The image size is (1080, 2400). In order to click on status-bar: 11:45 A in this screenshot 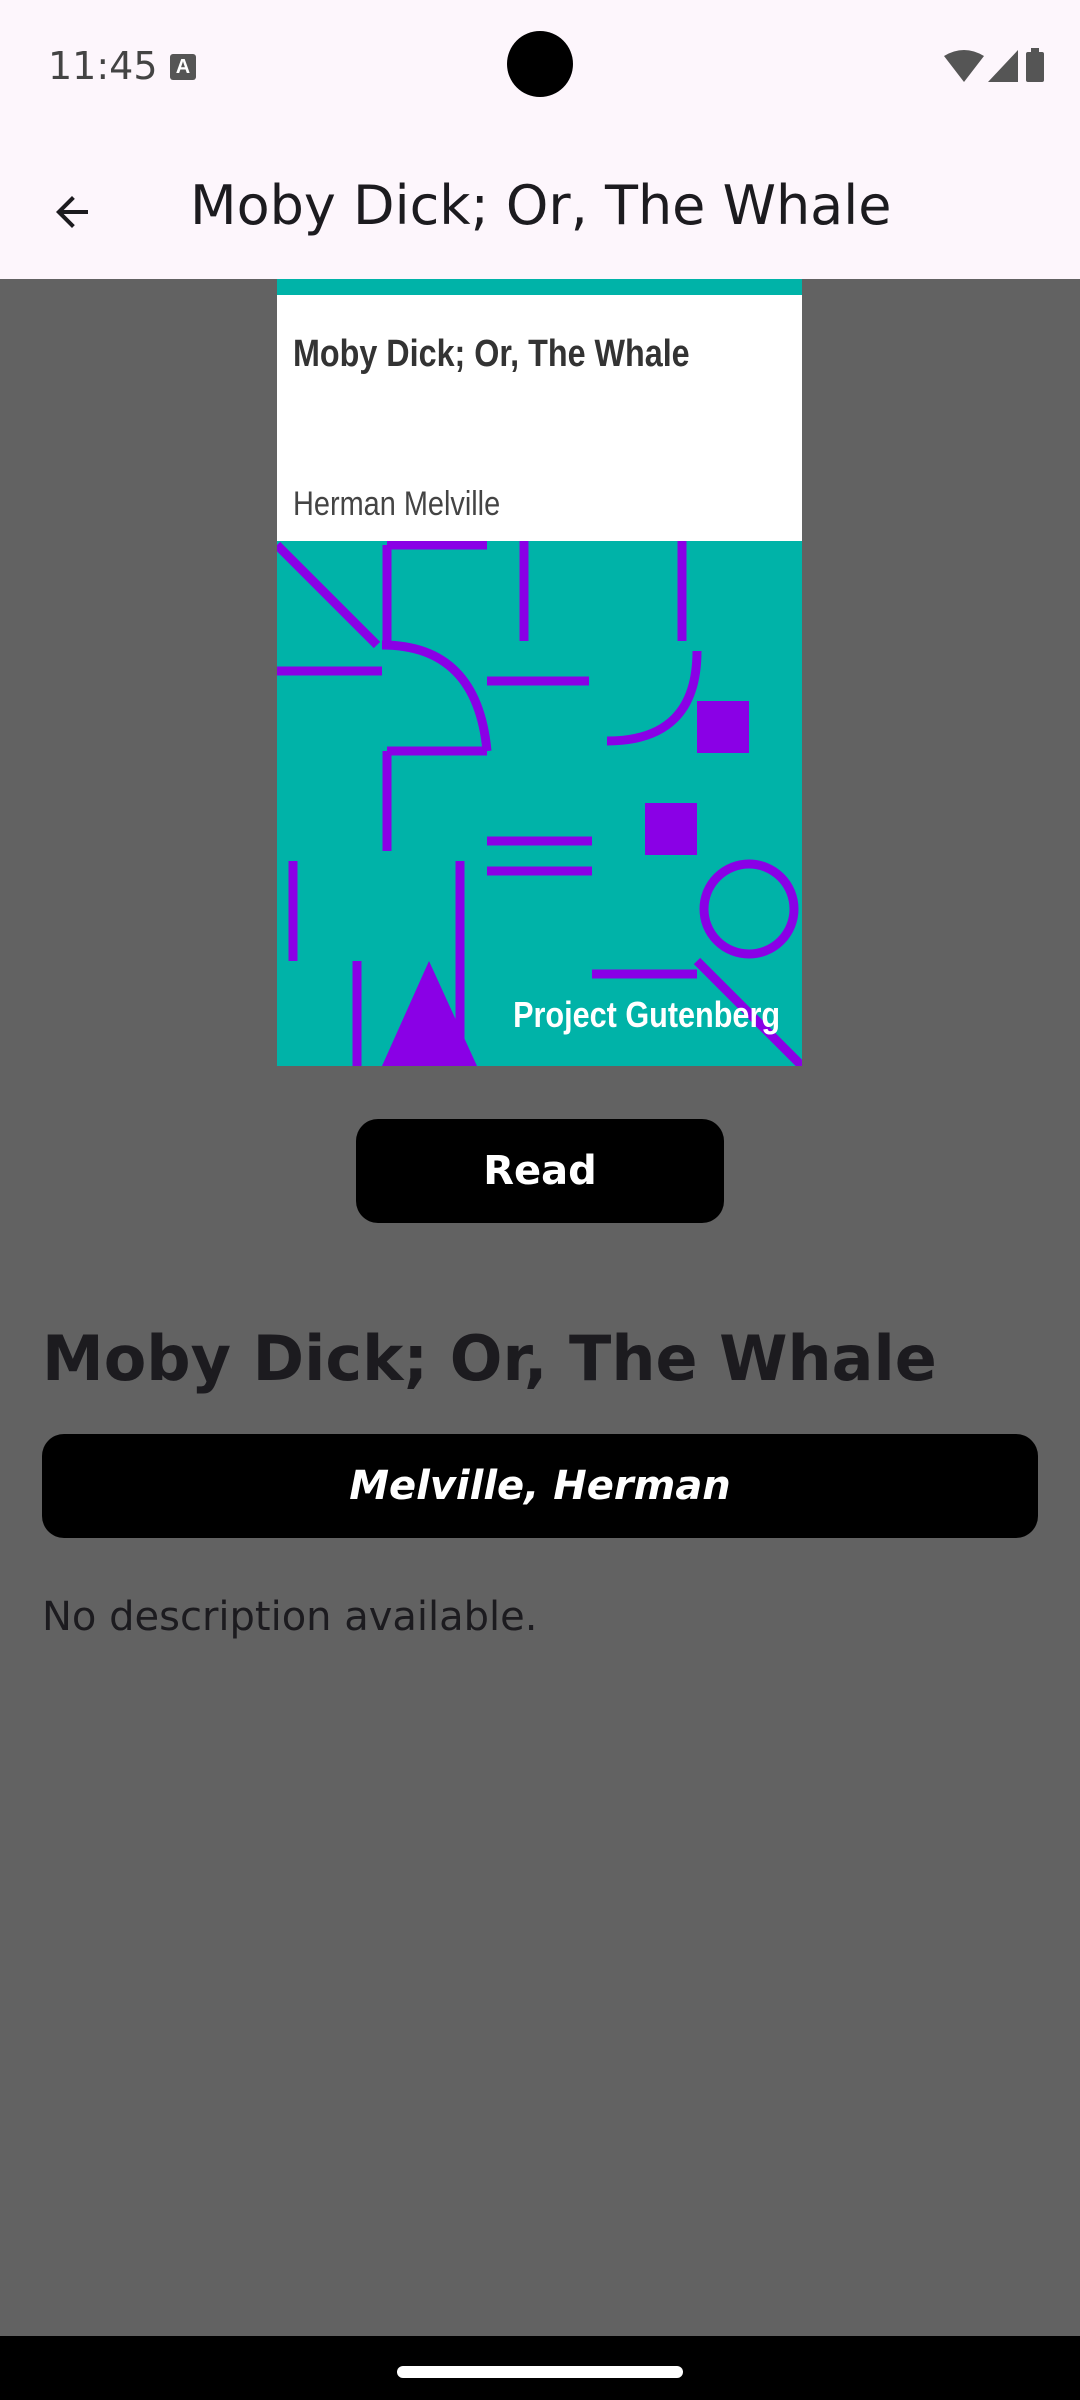, I will do `click(540, 67)`.